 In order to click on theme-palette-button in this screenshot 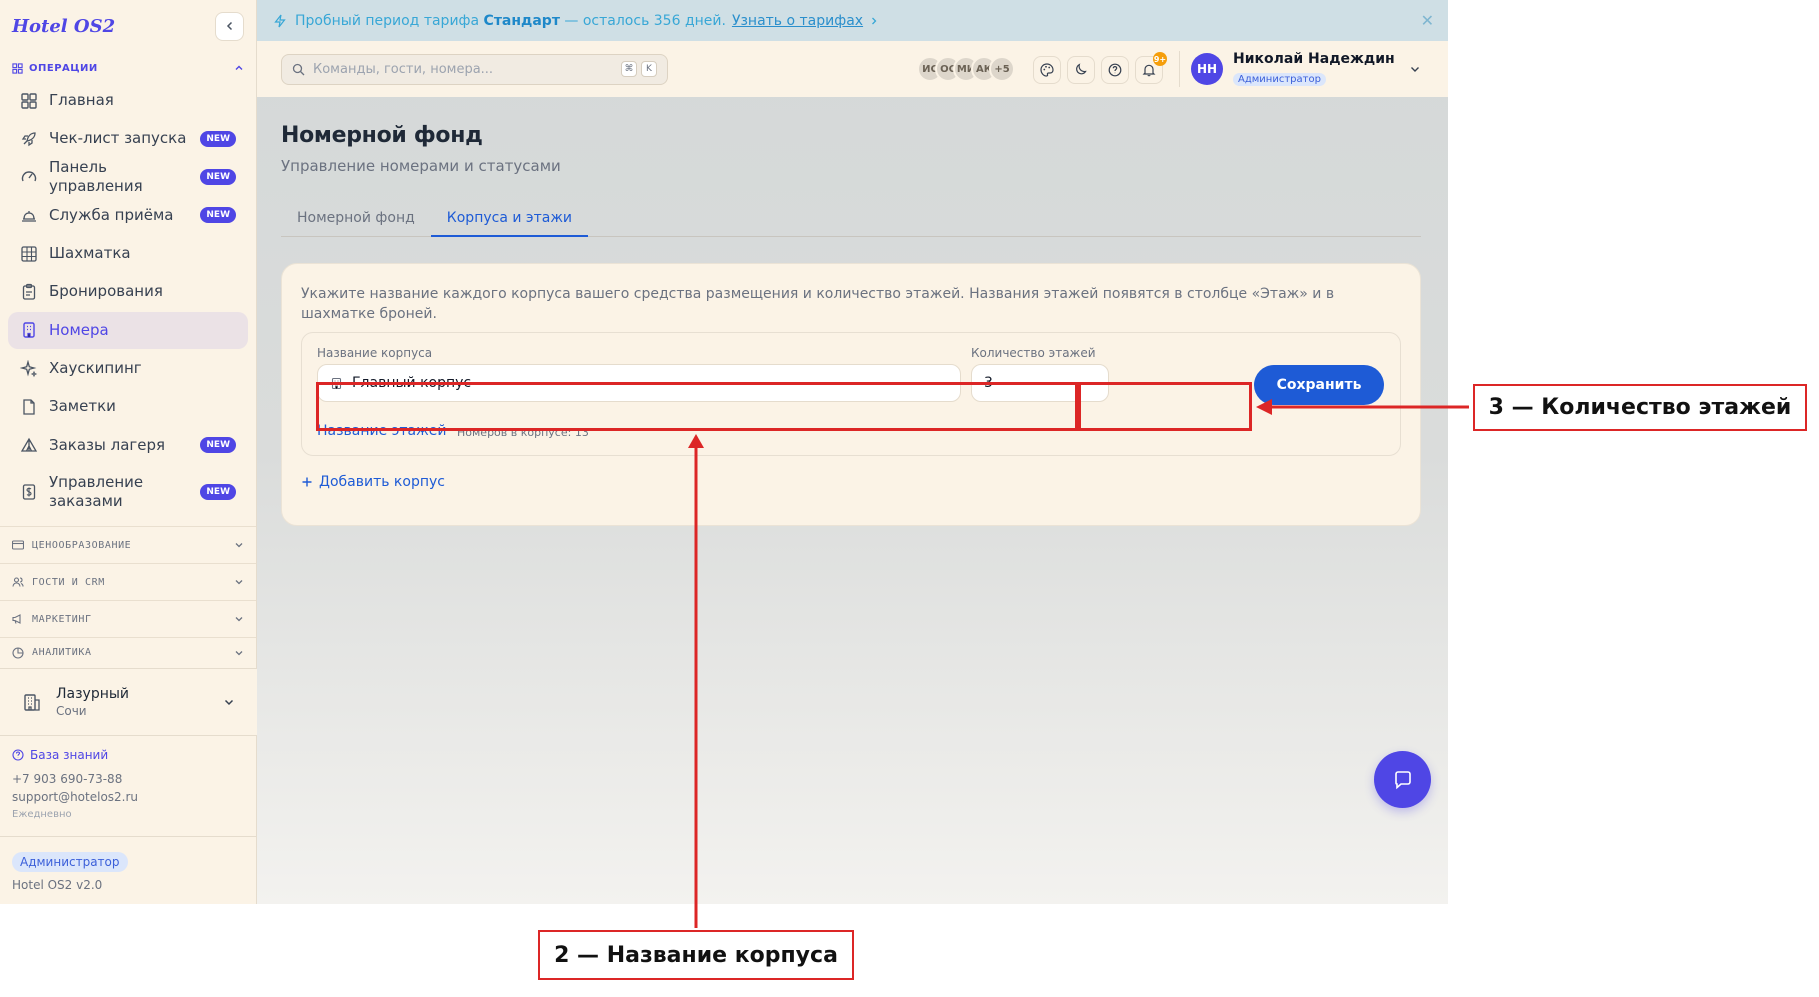, I will do `click(1047, 70)`.